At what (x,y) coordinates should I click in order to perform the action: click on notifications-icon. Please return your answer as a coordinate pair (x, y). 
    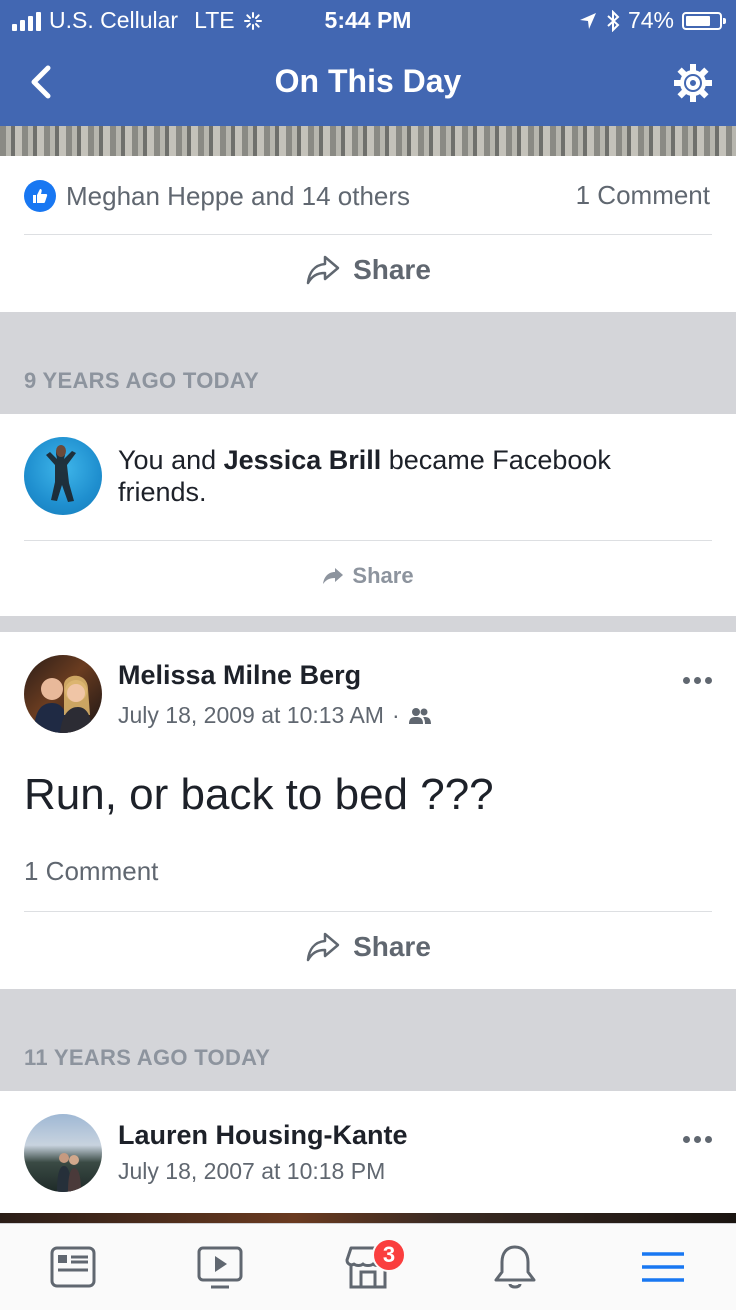
    Looking at the image, I should click on (515, 1267).